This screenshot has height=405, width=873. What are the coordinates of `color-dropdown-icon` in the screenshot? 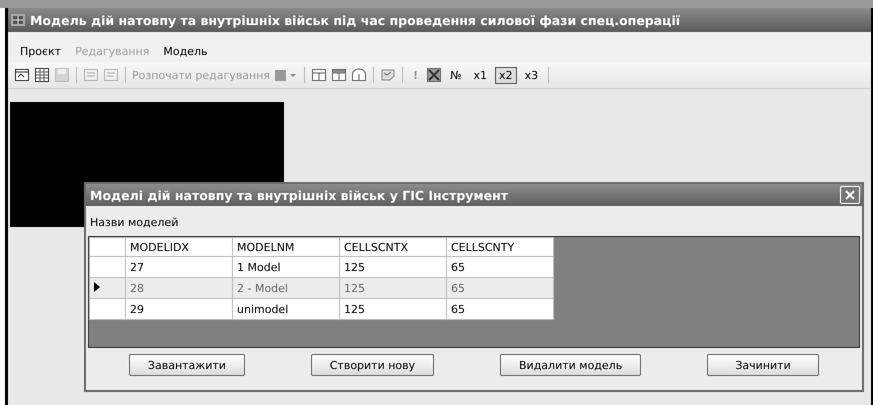 It's located at (286, 75).